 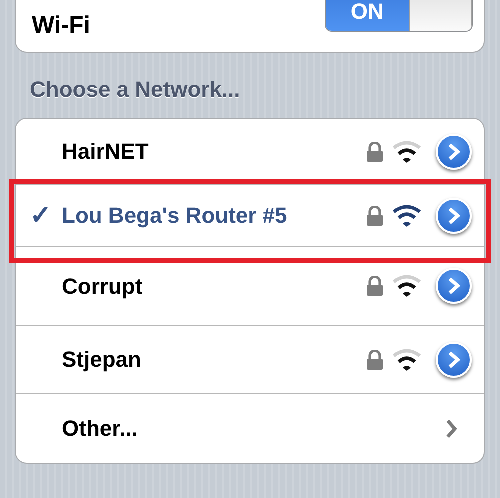 I want to click on network-name: Stjepan, so click(x=102, y=360).